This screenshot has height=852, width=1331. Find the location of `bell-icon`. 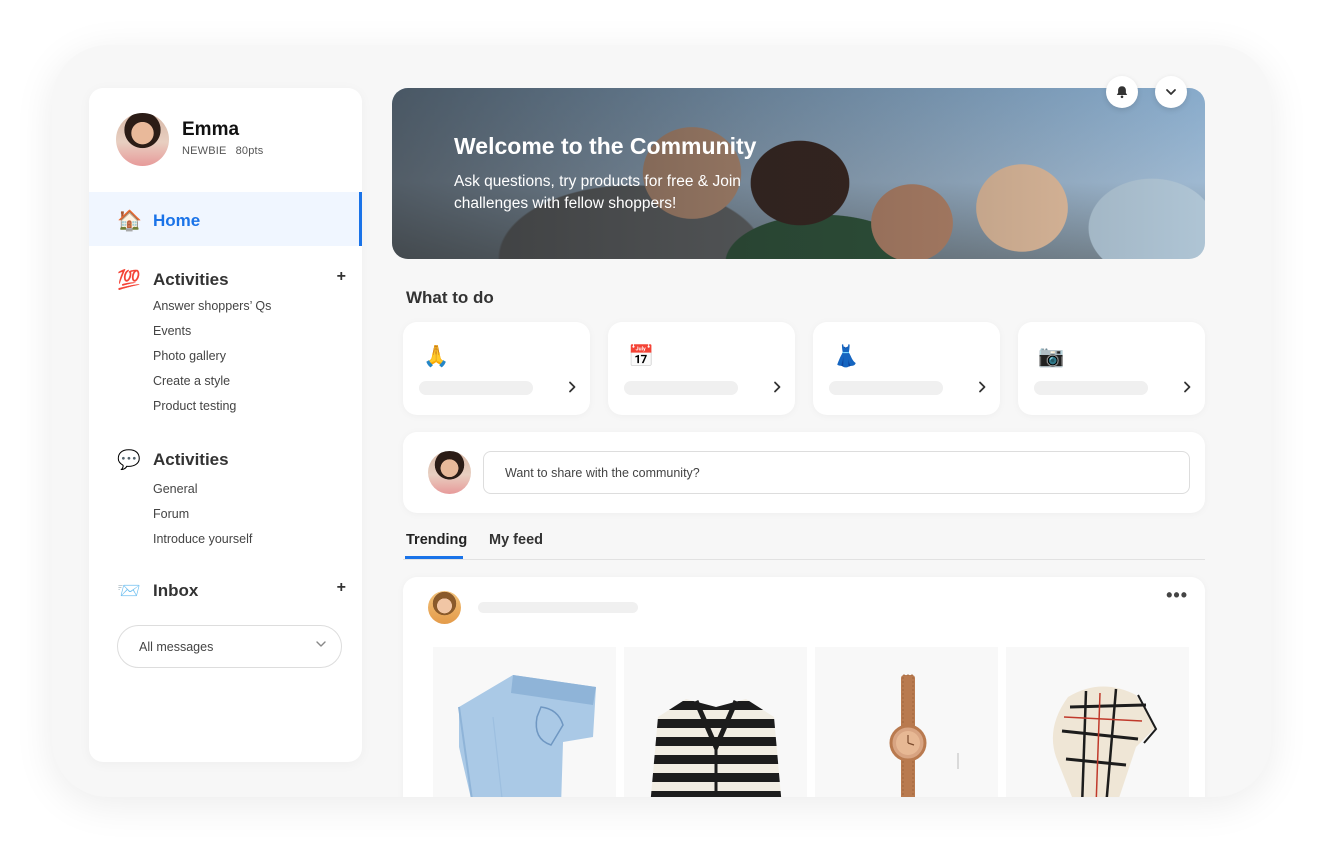

bell-icon is located at coordinates (1122, 92).